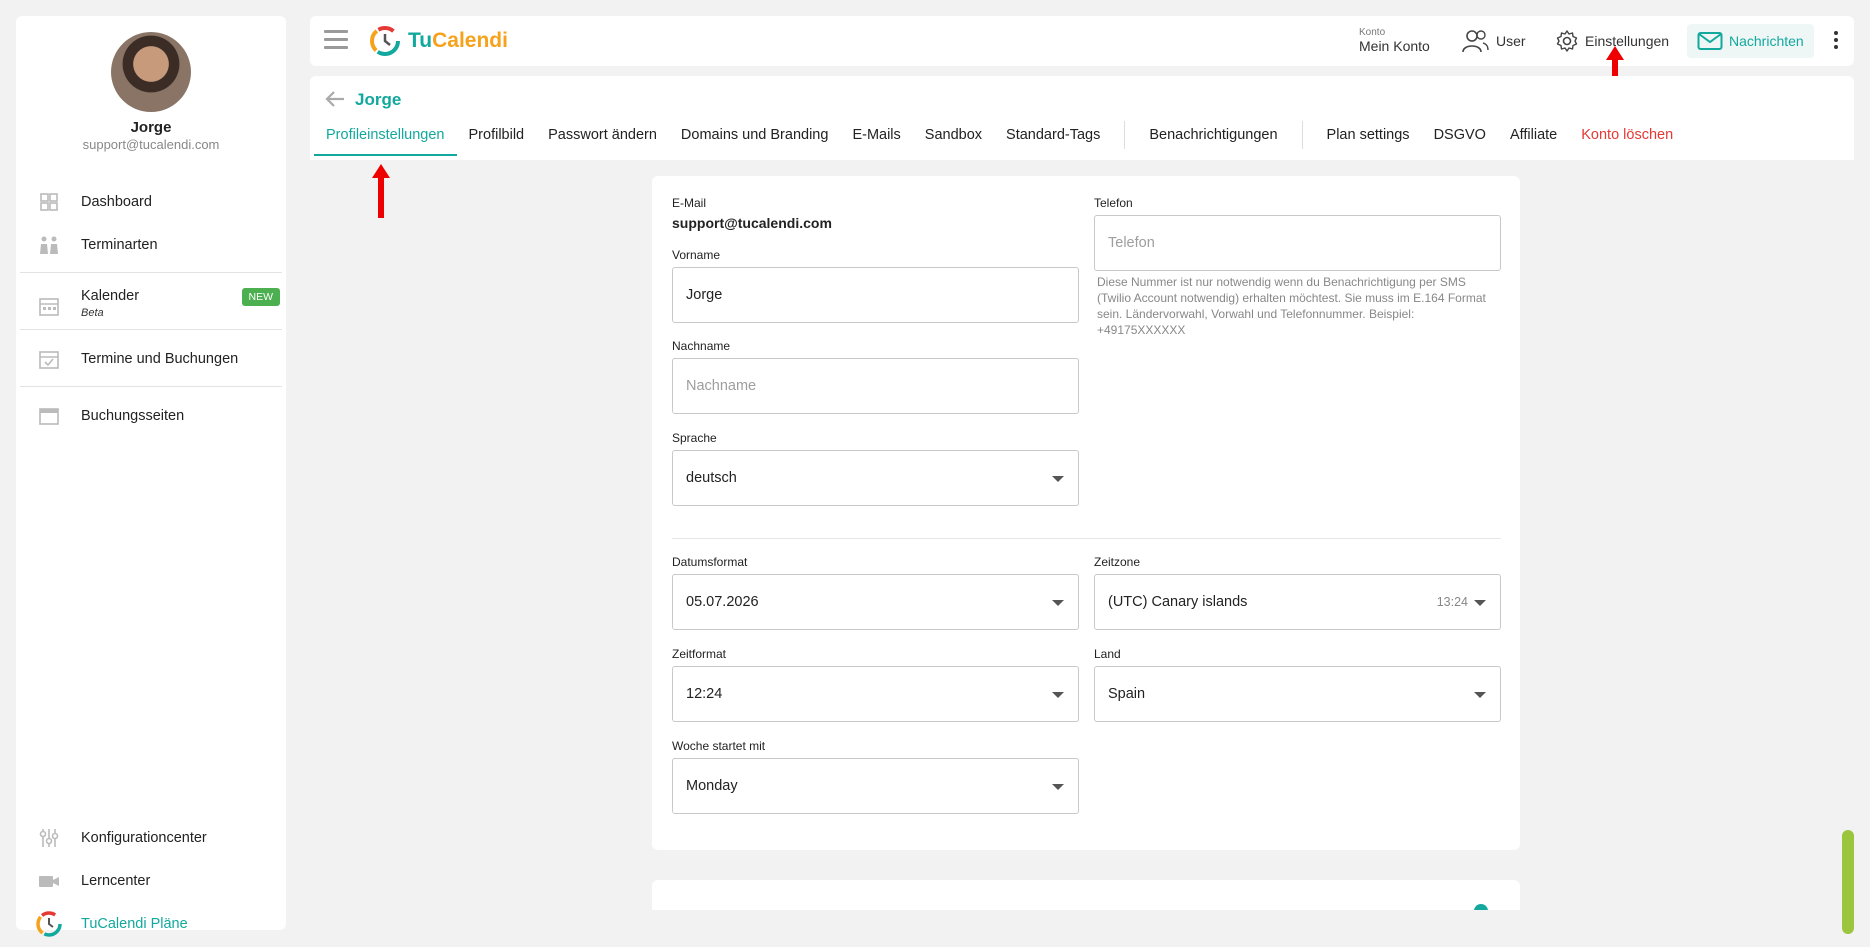 Image resolution: width=1870 pixels, height=947 pixels. What do you see at coordinates (719, 746) in the screenshot?
I see `woche-label: Woche startet mit` at bounding box center [719, 746].